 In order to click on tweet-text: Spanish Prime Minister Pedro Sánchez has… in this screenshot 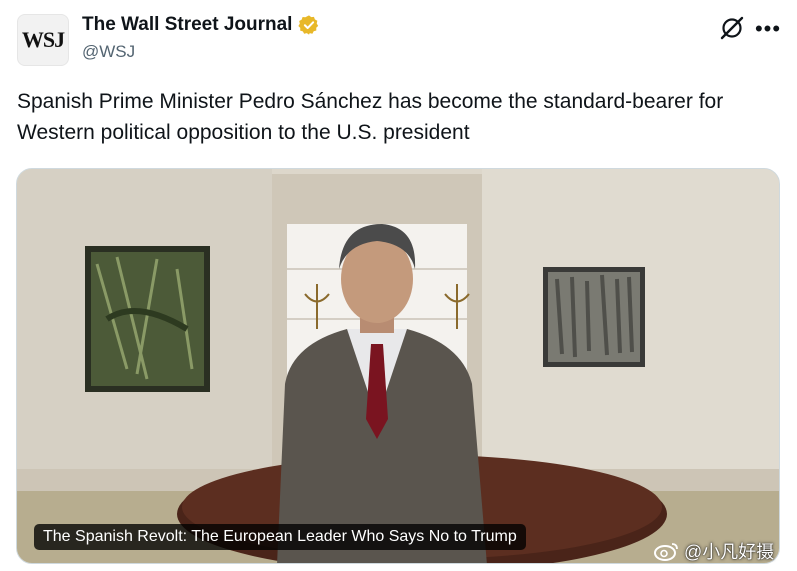, I will do `click(370, 117)`.